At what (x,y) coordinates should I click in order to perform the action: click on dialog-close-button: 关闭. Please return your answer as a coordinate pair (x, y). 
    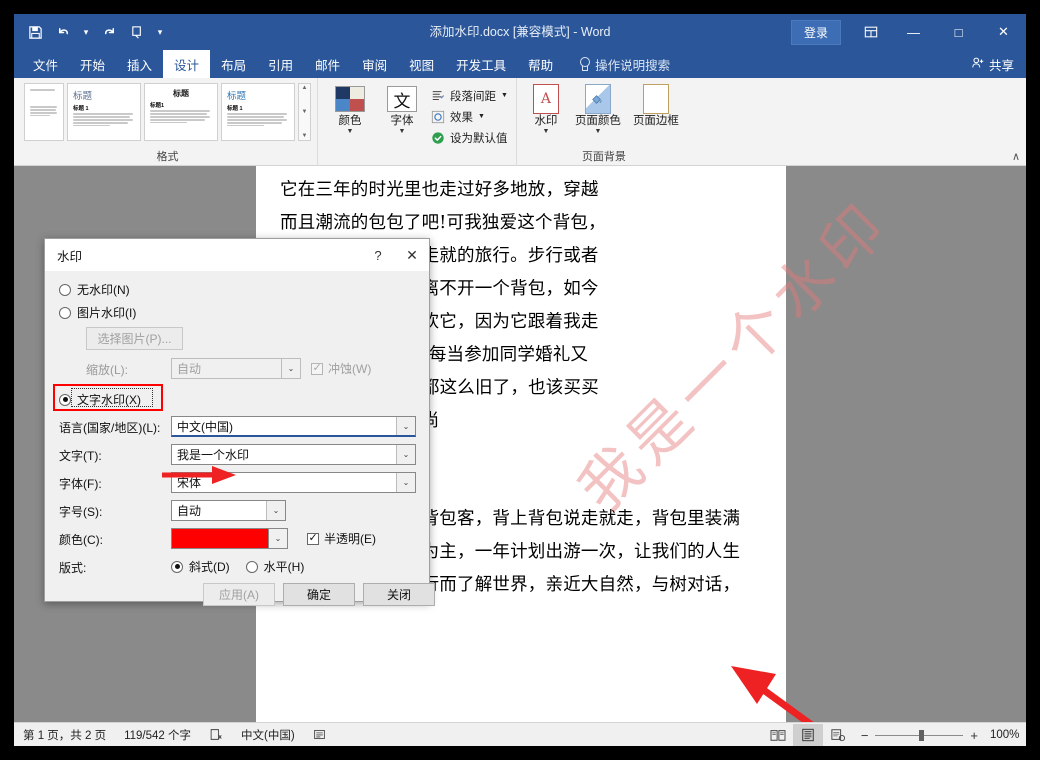
    Looking at the image, I should click on (399, 594).